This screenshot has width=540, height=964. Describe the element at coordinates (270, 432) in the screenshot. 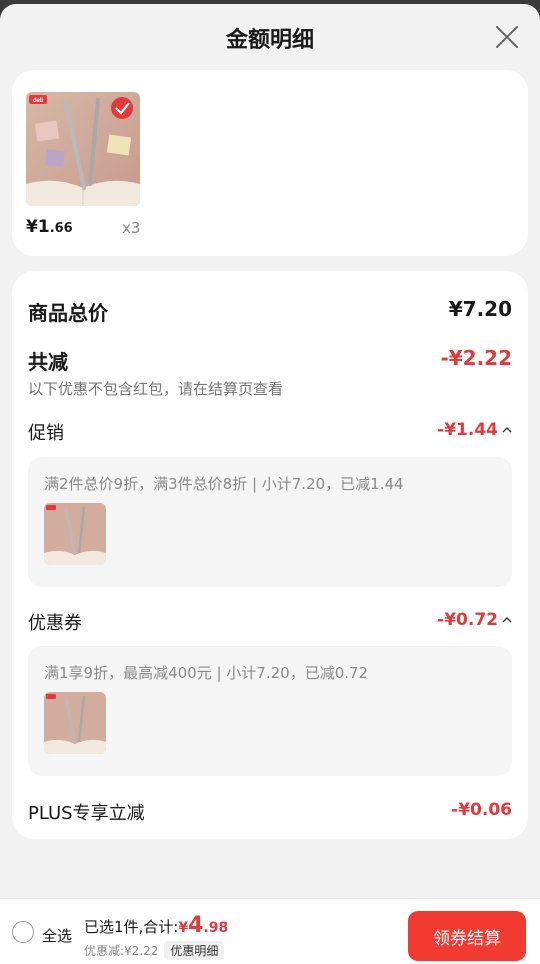

I see `promotion-row: 促销 -¥1.44` at that location.